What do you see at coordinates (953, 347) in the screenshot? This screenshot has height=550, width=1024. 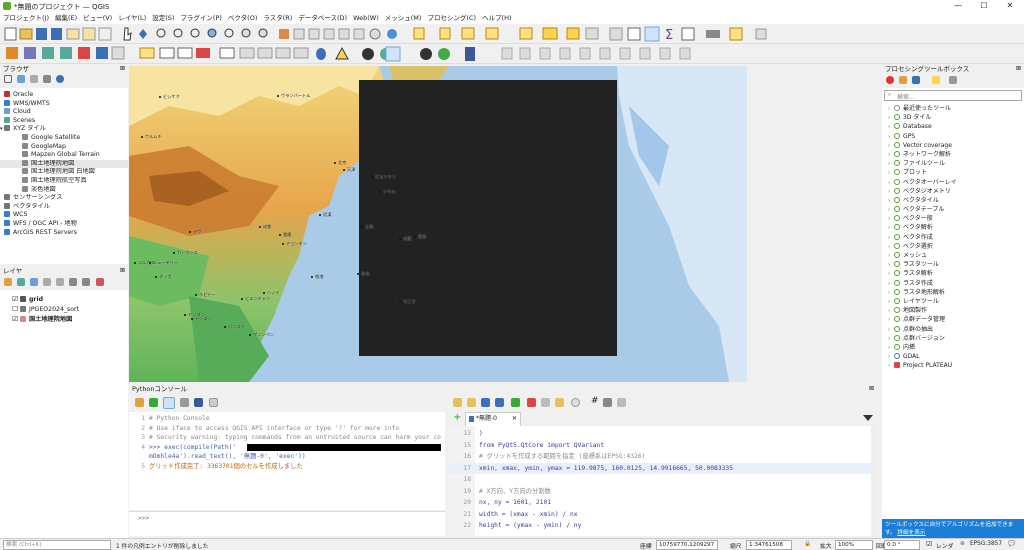 I see `processing-item: › 内挿` at bounding box center [953, 347].